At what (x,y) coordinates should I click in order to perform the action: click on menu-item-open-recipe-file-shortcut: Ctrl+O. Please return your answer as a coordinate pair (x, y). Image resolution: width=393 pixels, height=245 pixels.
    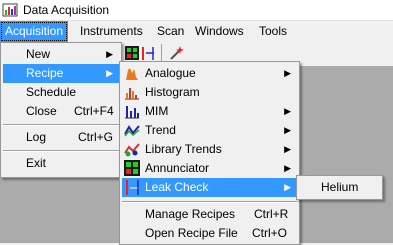
    Looking at the image, I should click on (270, 233).